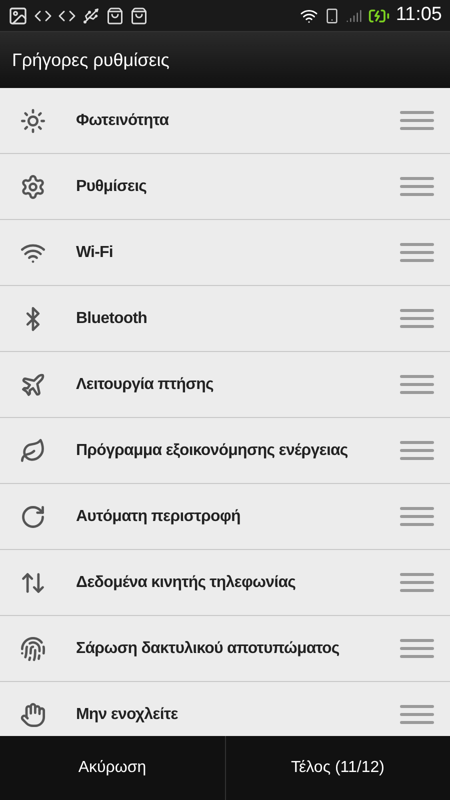 This screenshot has width=450, height=800. I want to click on airplane-icon, so click(33, 385).